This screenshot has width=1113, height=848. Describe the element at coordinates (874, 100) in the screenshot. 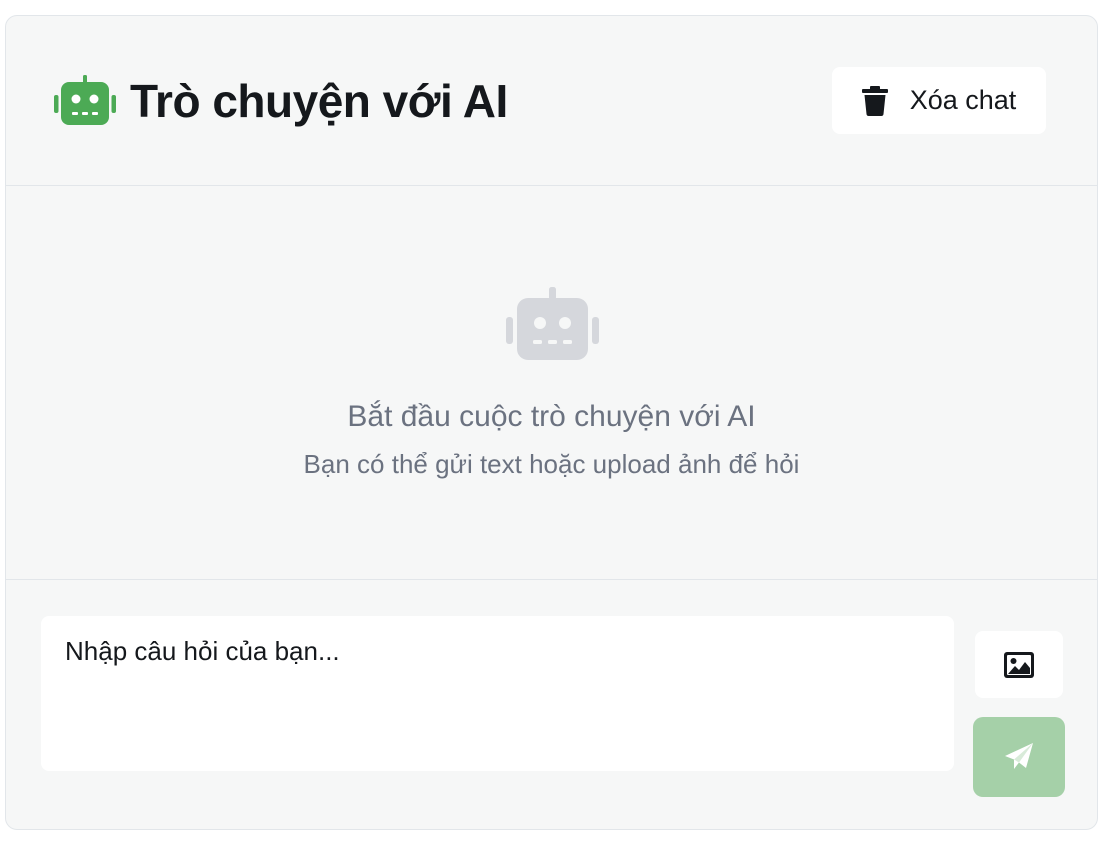

I see `trash-icon` at that location.